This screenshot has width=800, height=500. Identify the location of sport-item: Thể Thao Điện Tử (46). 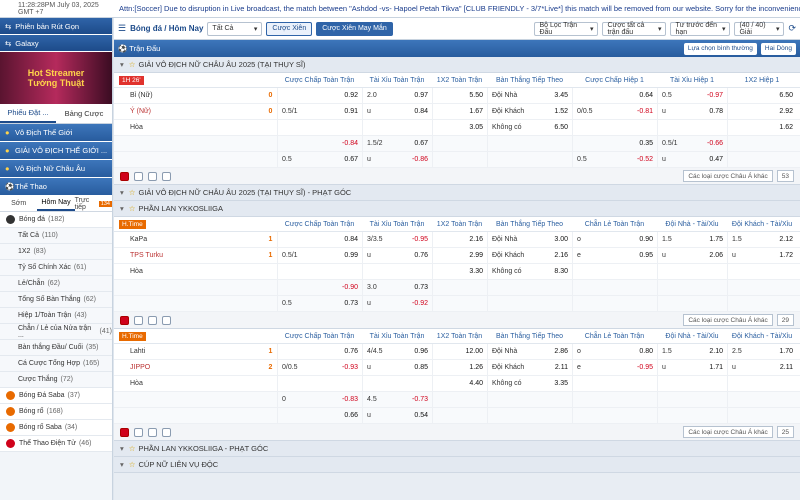
(56, 444).